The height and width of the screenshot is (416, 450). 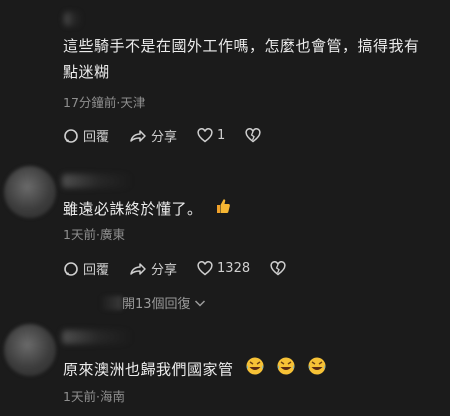 What do you see at coordinates (221, 135) in the screenshot?
I see `like-count: 1` at bounding box center [221, 135].